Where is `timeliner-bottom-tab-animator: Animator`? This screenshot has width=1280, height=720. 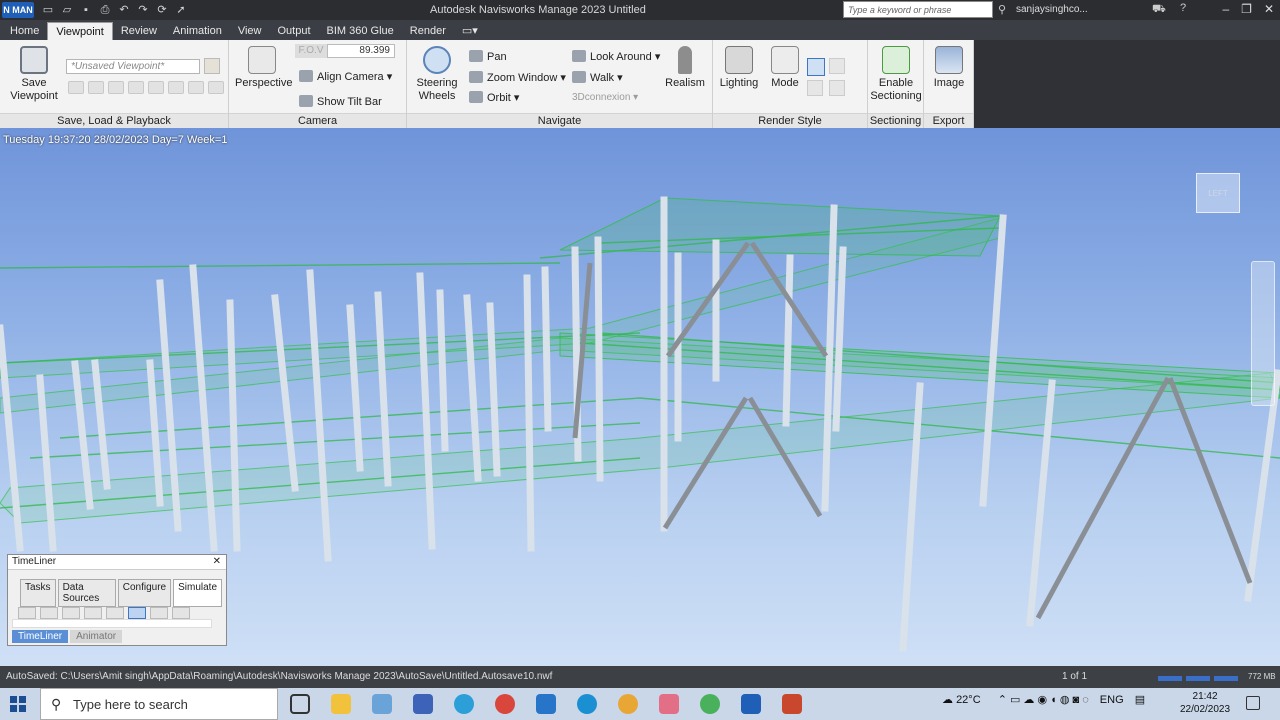
timeliner-bottom-tab-animator: Animator is located at coordinates (96, 636).